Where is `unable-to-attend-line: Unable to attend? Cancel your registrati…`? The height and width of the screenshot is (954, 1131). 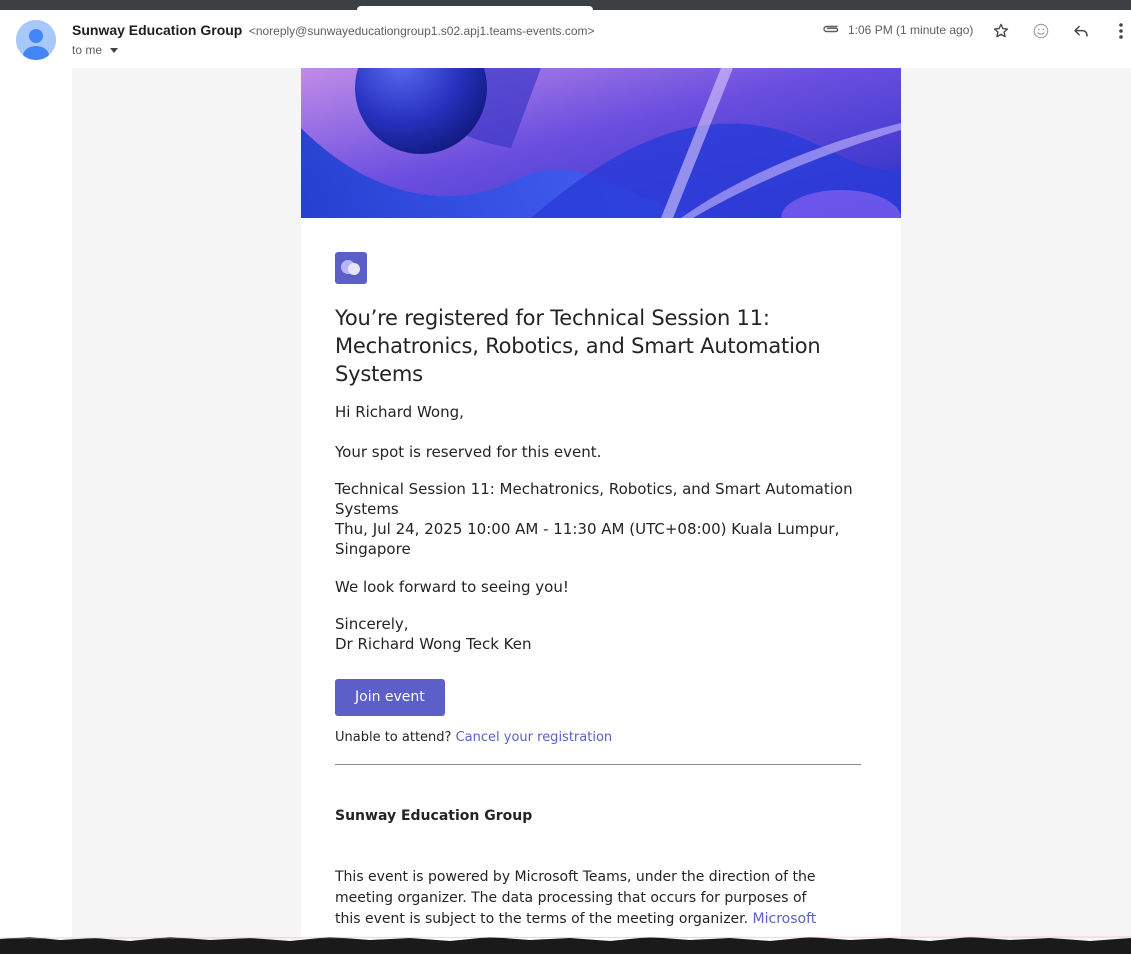
unable-to-attend-line: Unable to attend? Cancel your registrati… is located at coordinates (598, 737).